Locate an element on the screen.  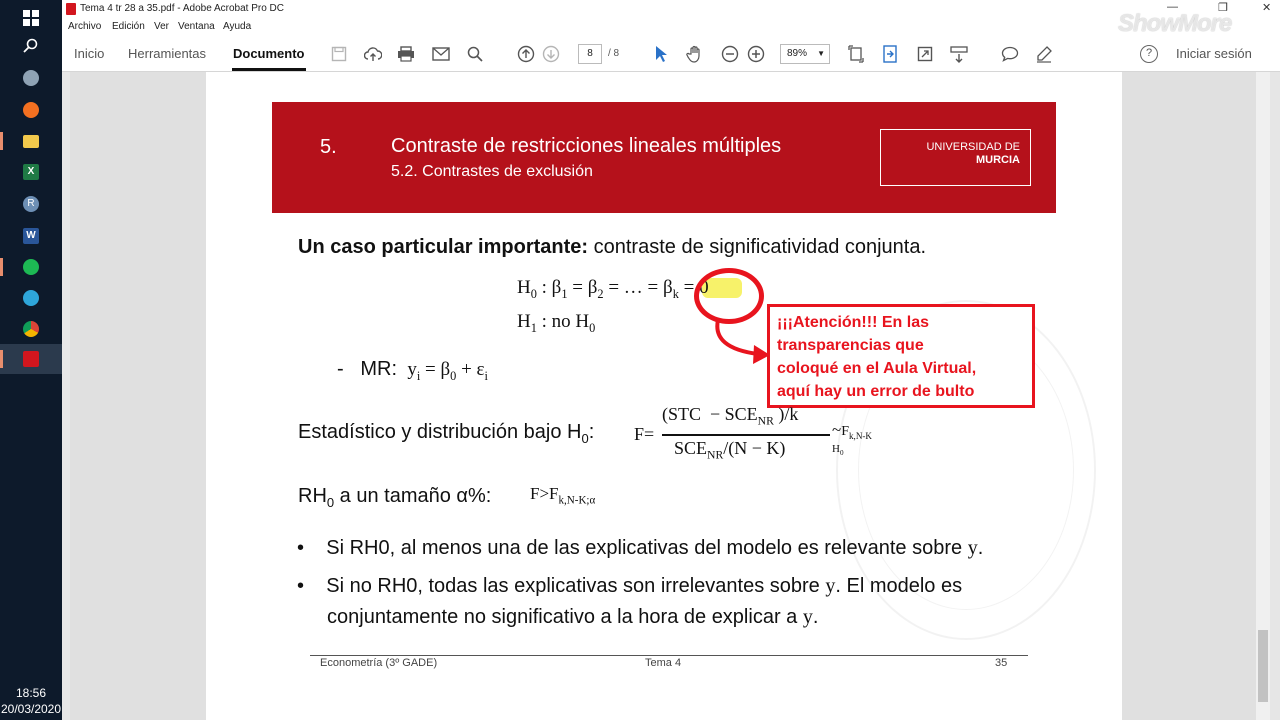
export-pdf-icon is located at coordinates (890, 54).